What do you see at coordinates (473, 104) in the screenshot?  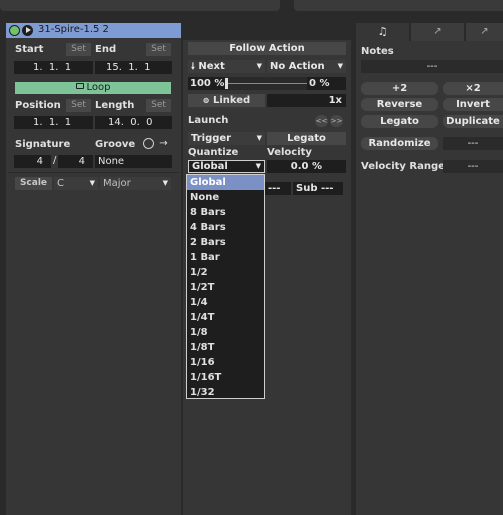 I see `invert-button: Invert` at bounding box center [473, 104].